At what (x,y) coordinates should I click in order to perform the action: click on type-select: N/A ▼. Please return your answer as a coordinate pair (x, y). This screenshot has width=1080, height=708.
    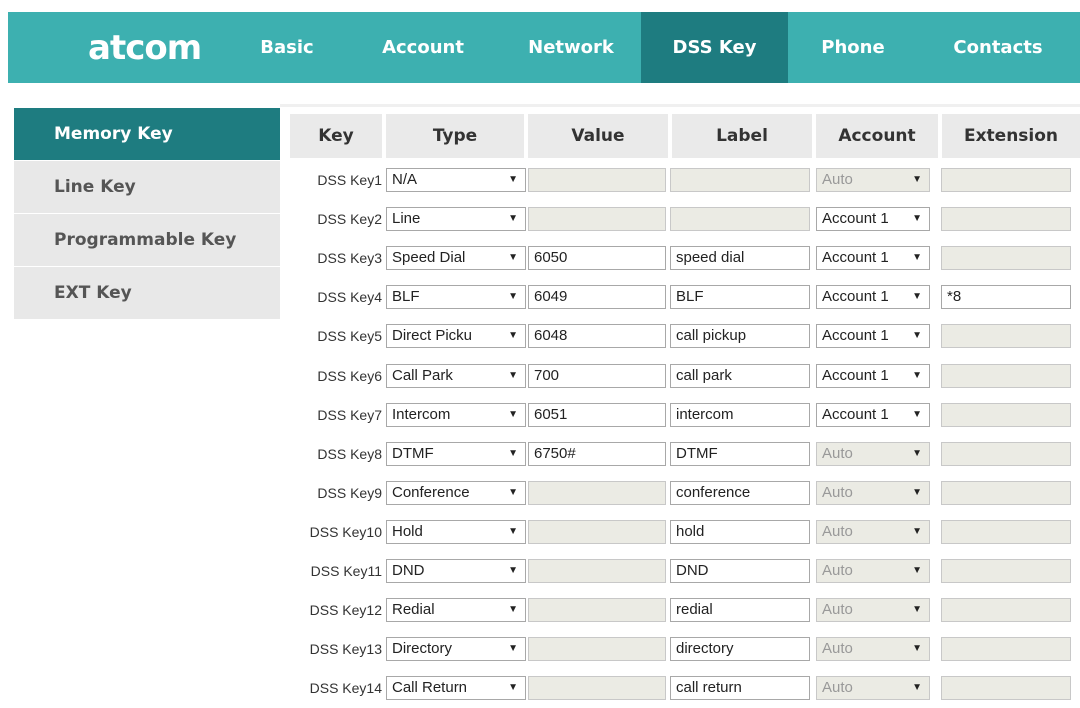
    Looking at the image, I should click on (456, 180).